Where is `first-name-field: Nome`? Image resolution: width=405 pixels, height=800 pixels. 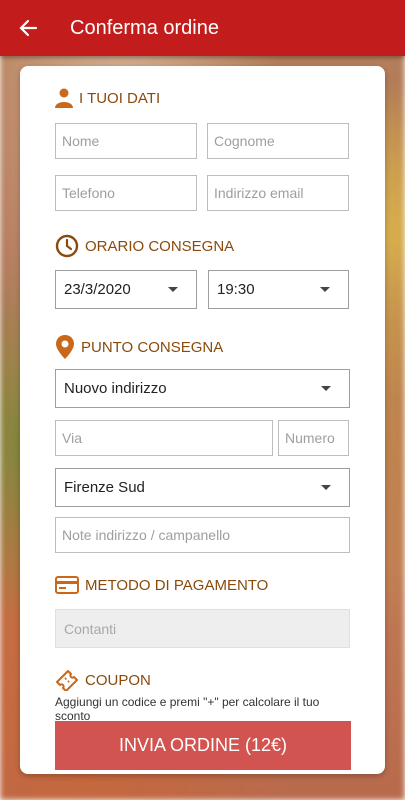
first-name-field: Nome is located at coordinates (126, 141).